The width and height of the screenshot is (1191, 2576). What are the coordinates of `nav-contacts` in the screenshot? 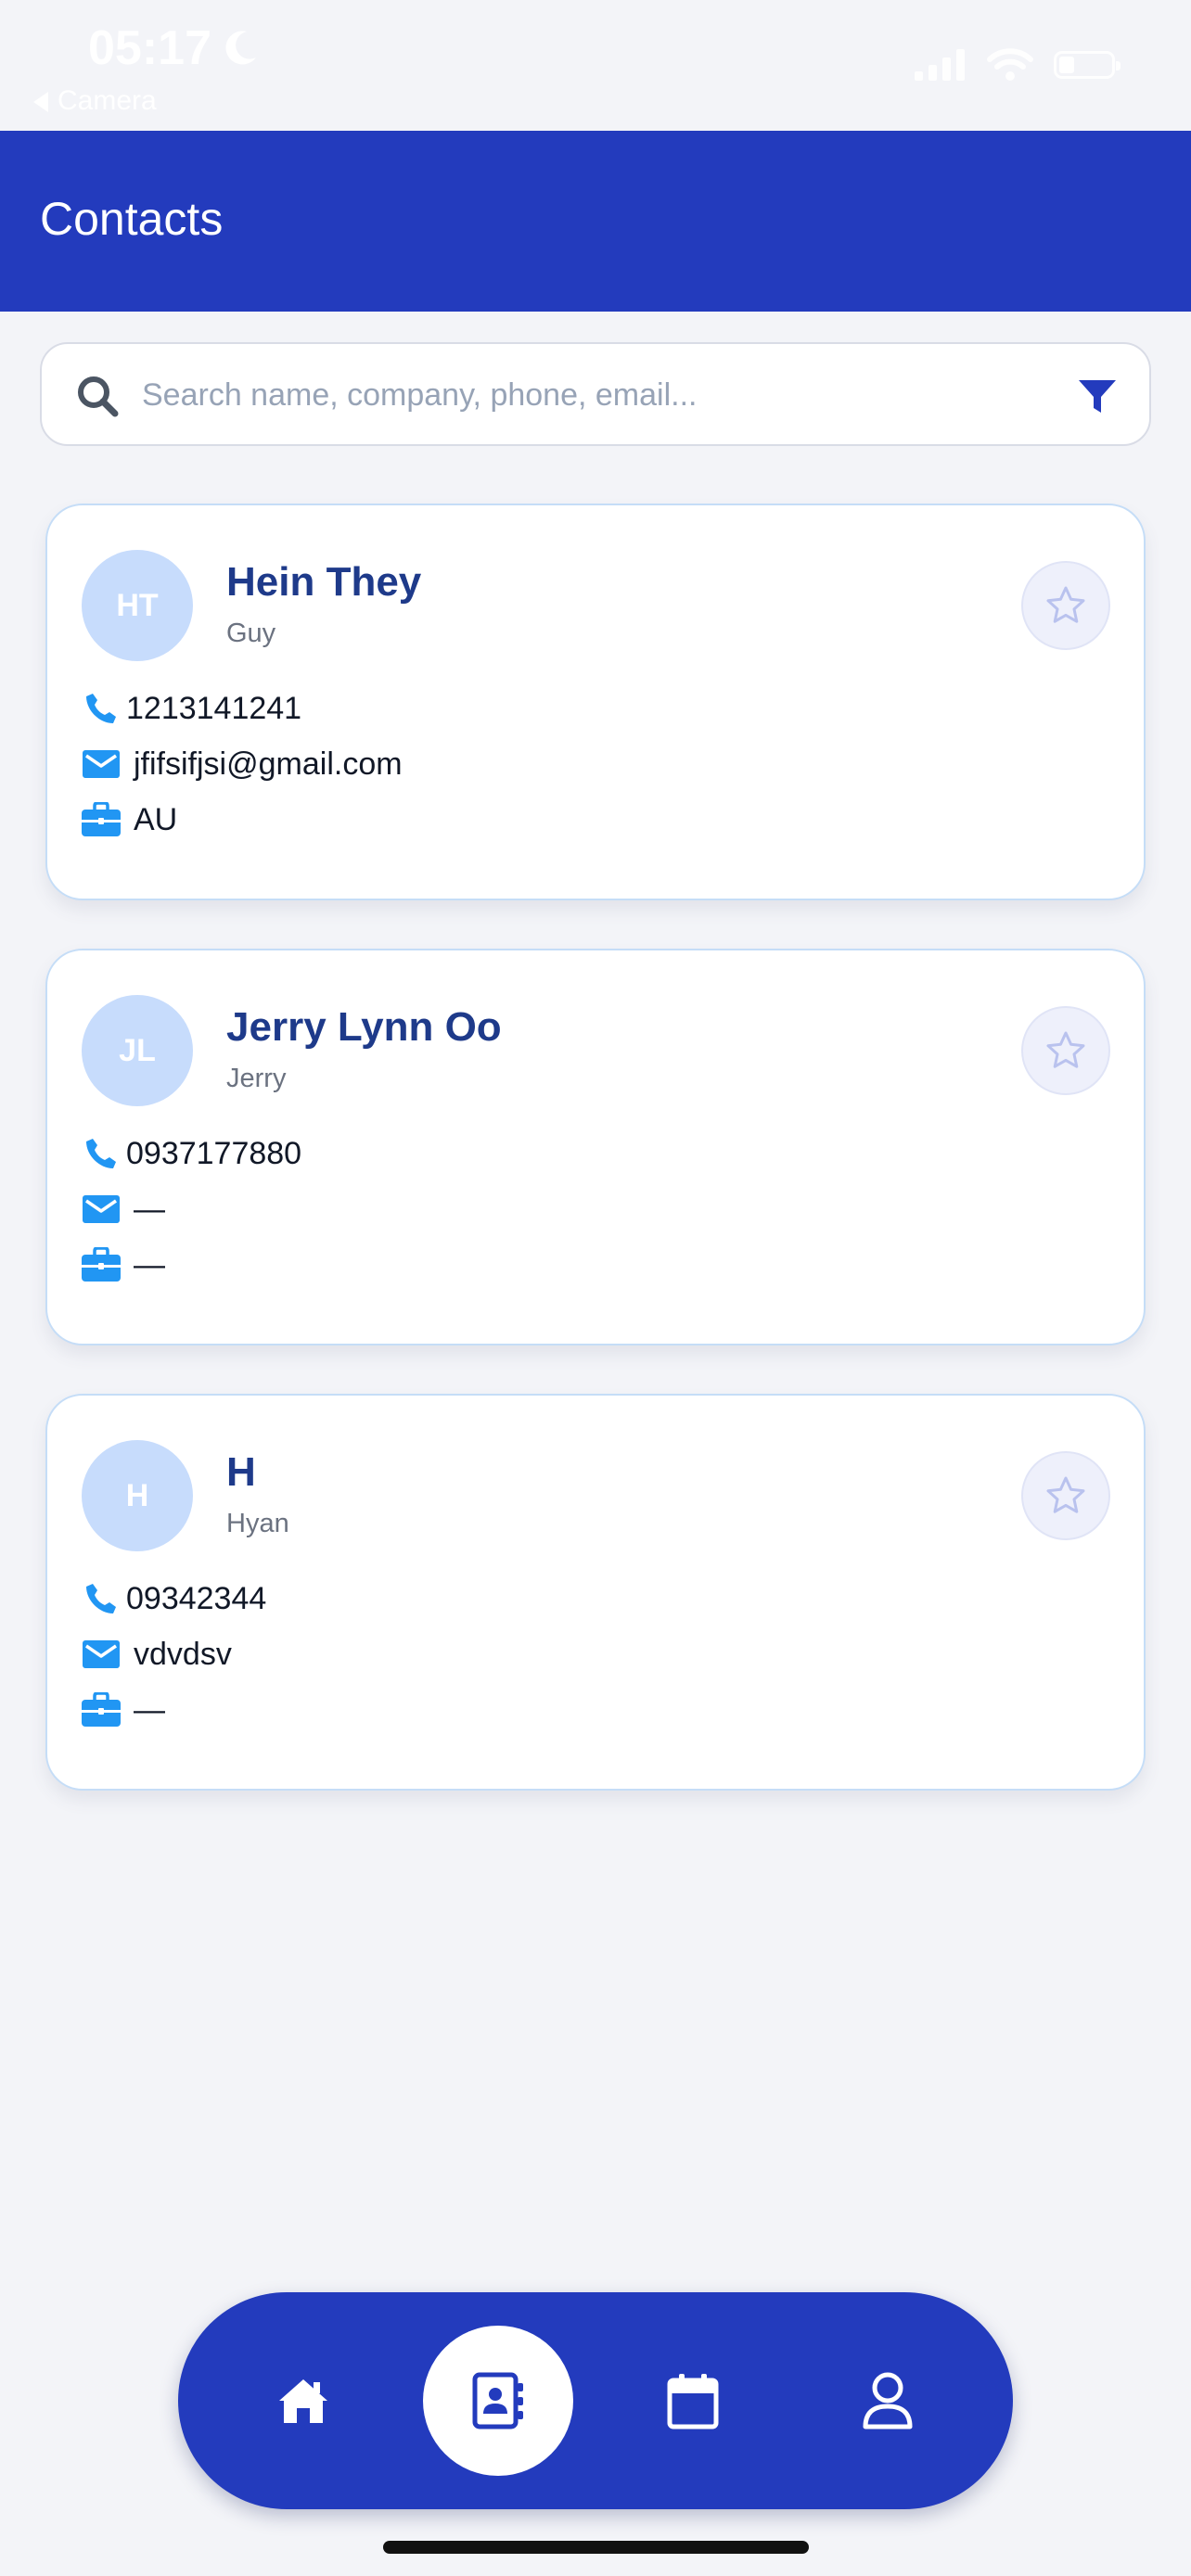 It's located at (498, 2401).